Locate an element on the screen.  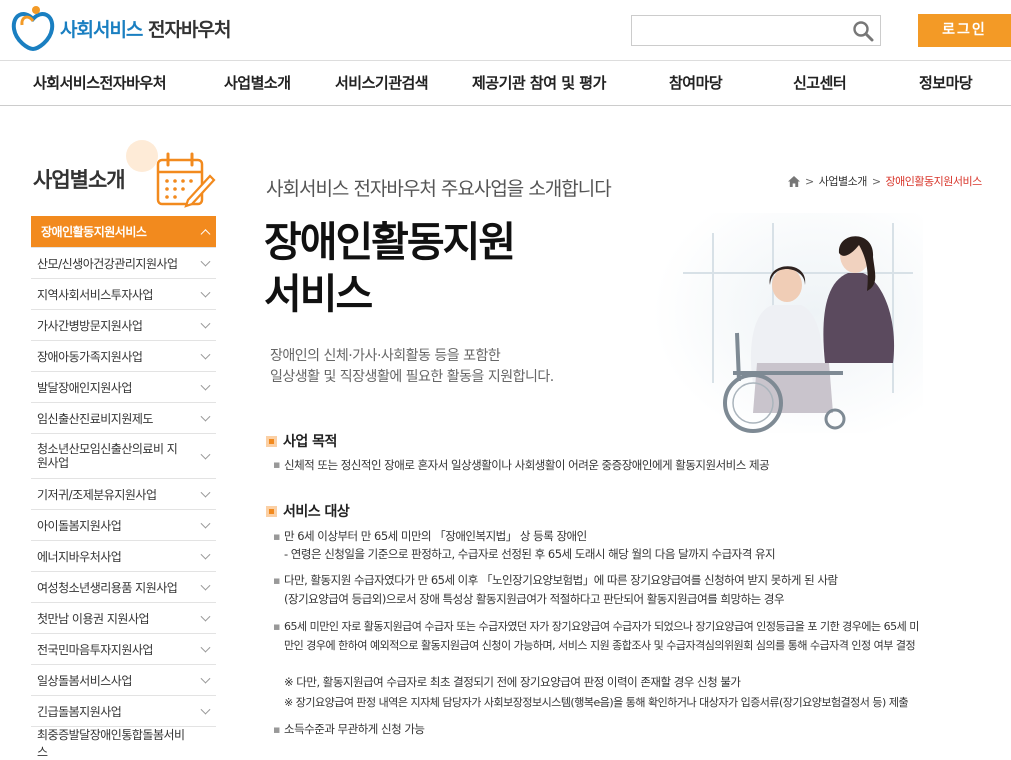
sidebar-item-label: 임신출산진료비지원제도 is located at coordinates (95, 418).